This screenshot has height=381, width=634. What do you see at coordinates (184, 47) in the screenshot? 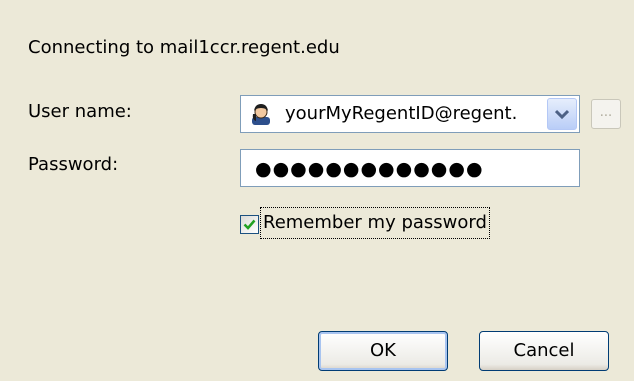
I see `connecting-text: Connecting to mail1ccr.regent.edu` at bounding box center [184, 47].